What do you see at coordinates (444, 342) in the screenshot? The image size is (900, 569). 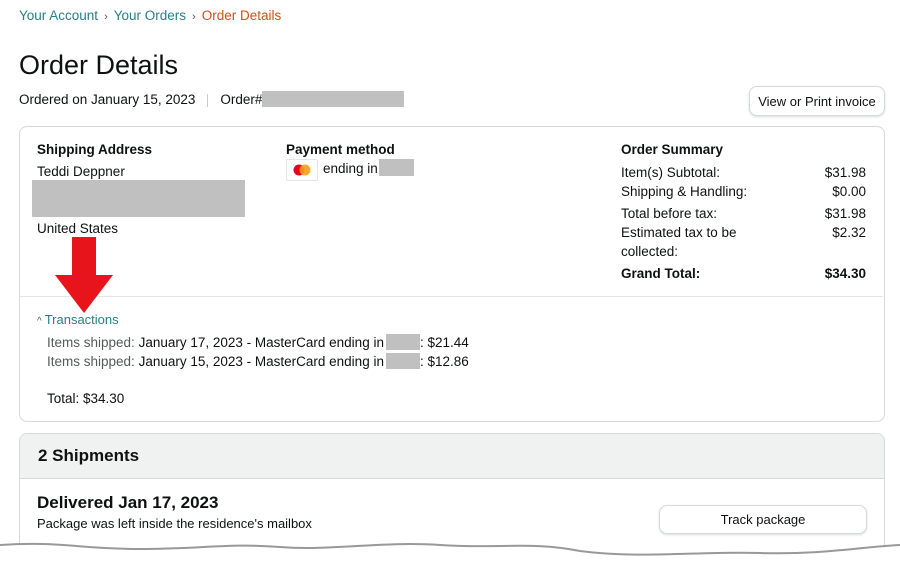 I see `transaction-amount: : $21.44` at bounding box center [444, 342].